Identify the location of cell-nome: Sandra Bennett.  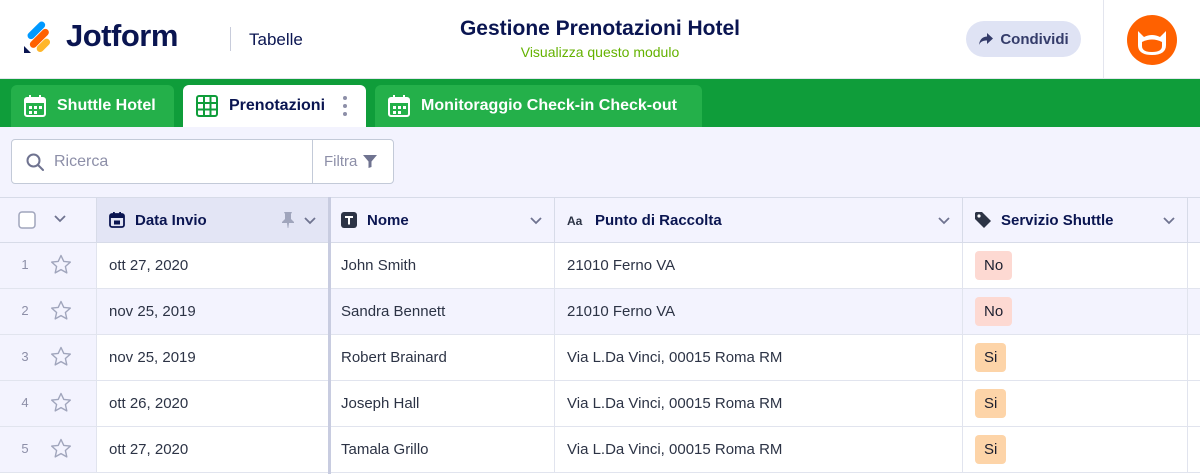
(442, 311).